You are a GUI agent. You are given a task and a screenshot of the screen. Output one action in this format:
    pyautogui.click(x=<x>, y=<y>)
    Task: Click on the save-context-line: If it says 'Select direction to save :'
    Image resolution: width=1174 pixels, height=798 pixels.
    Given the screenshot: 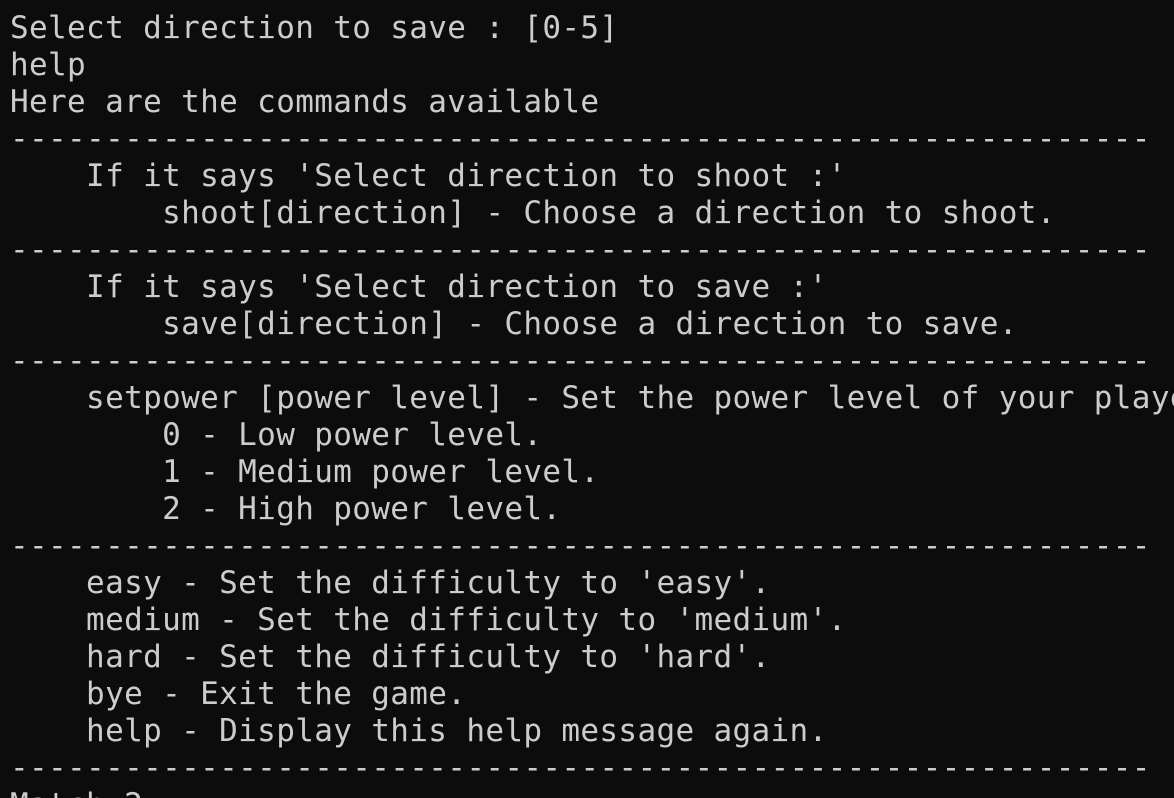 What is the action you would take?
    pyautogui.click(x=419, y=287)
    